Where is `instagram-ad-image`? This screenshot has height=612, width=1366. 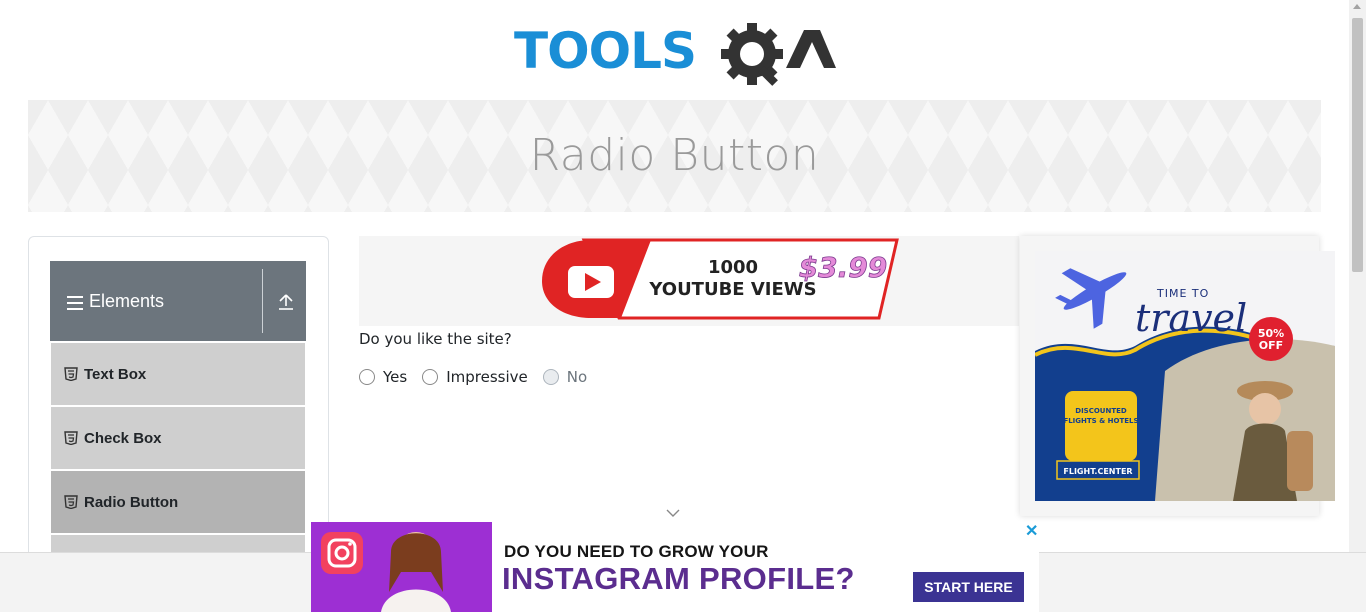
instagram-ad-image is located at coordinates (401, 567).